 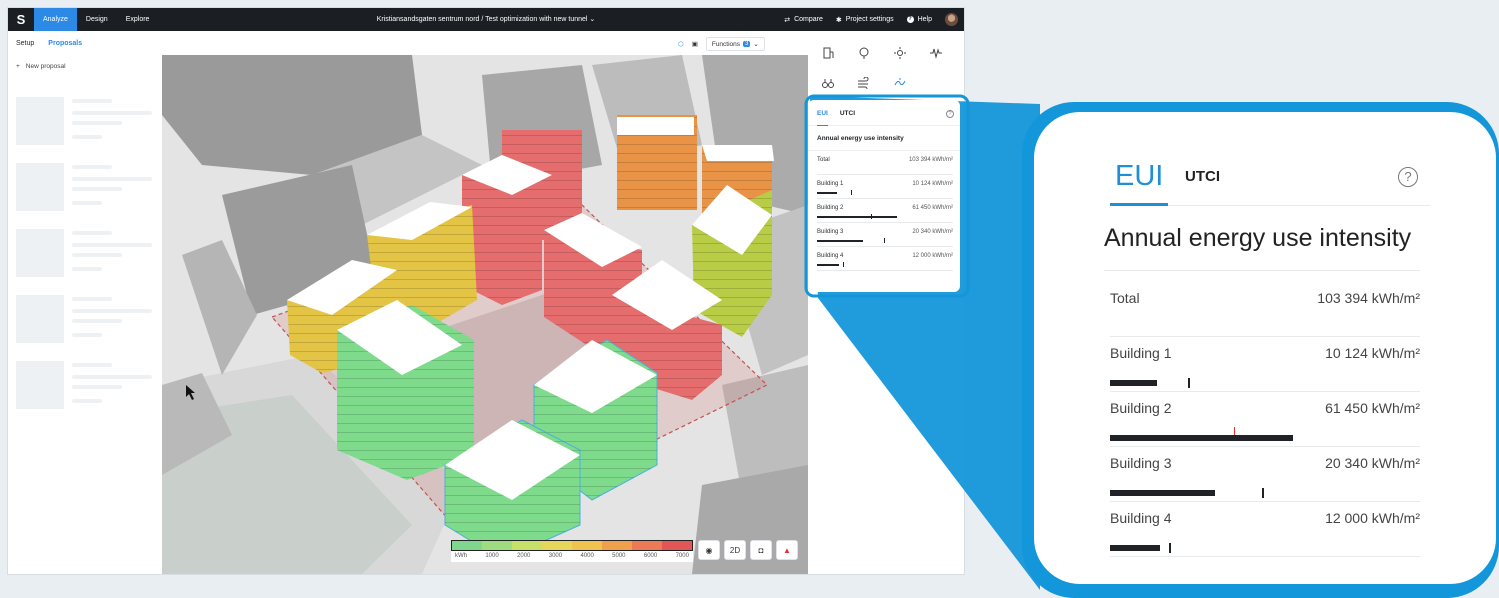 What do you see at coordinates (885, 187) in the screenshot?
I see `building-row: Building 1 10 124 kWh/m²` at bounding box center [885, 187].